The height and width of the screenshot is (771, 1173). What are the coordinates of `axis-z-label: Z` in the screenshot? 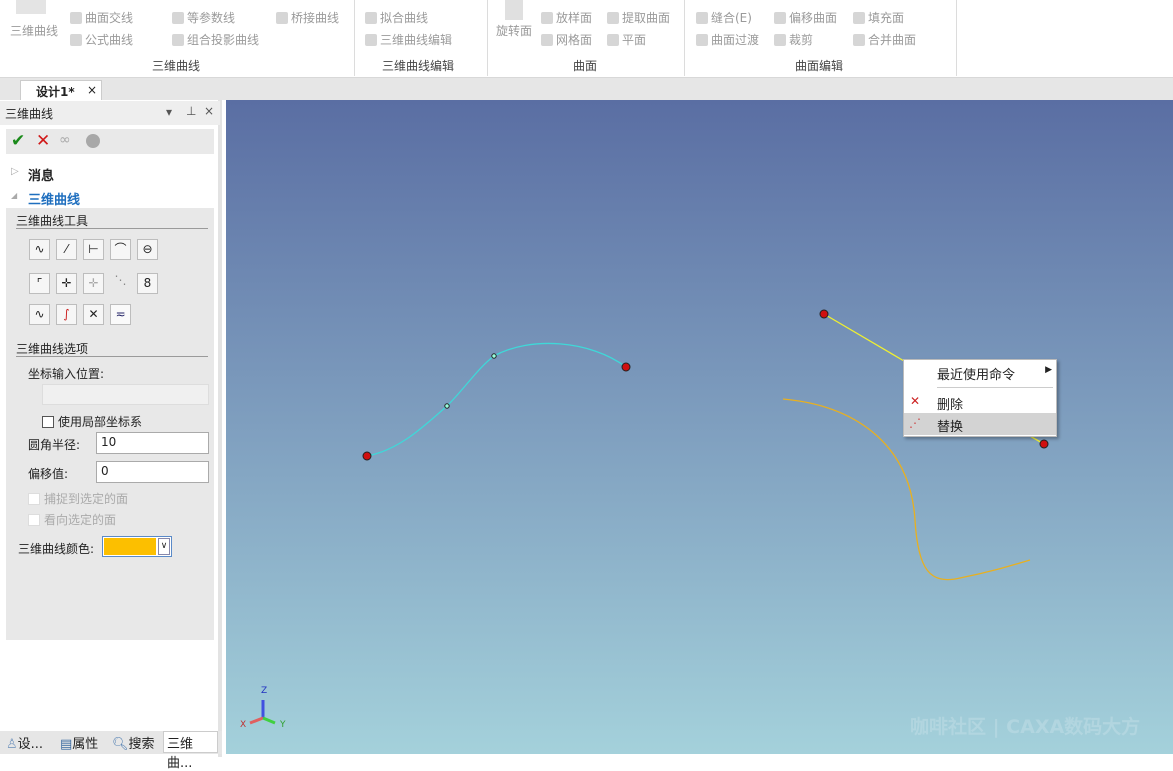 It's located at (264, 691).